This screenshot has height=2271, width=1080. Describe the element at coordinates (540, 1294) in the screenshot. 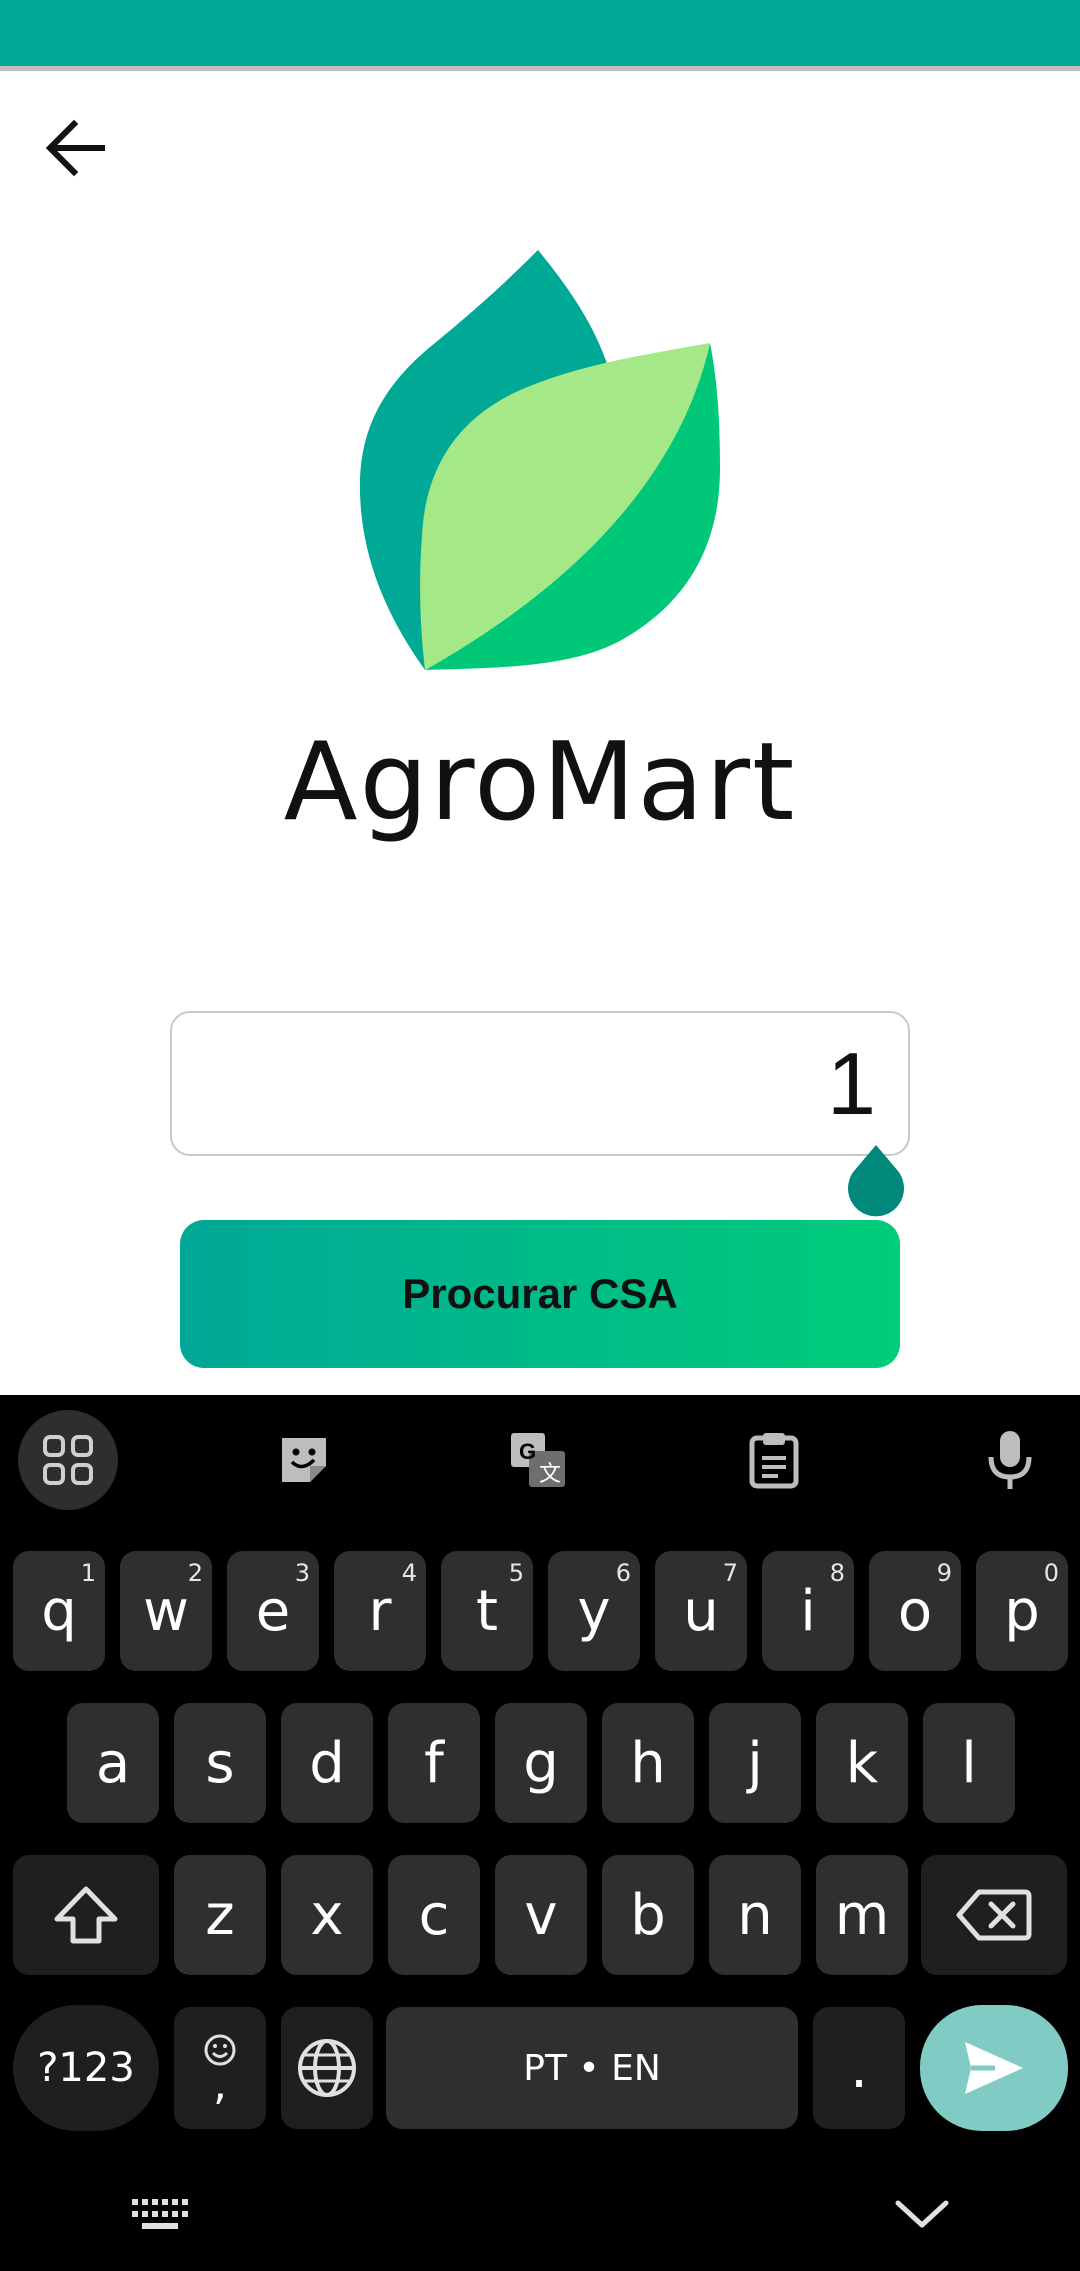

I see `search-csa-button: Procurar CSA` at that location.